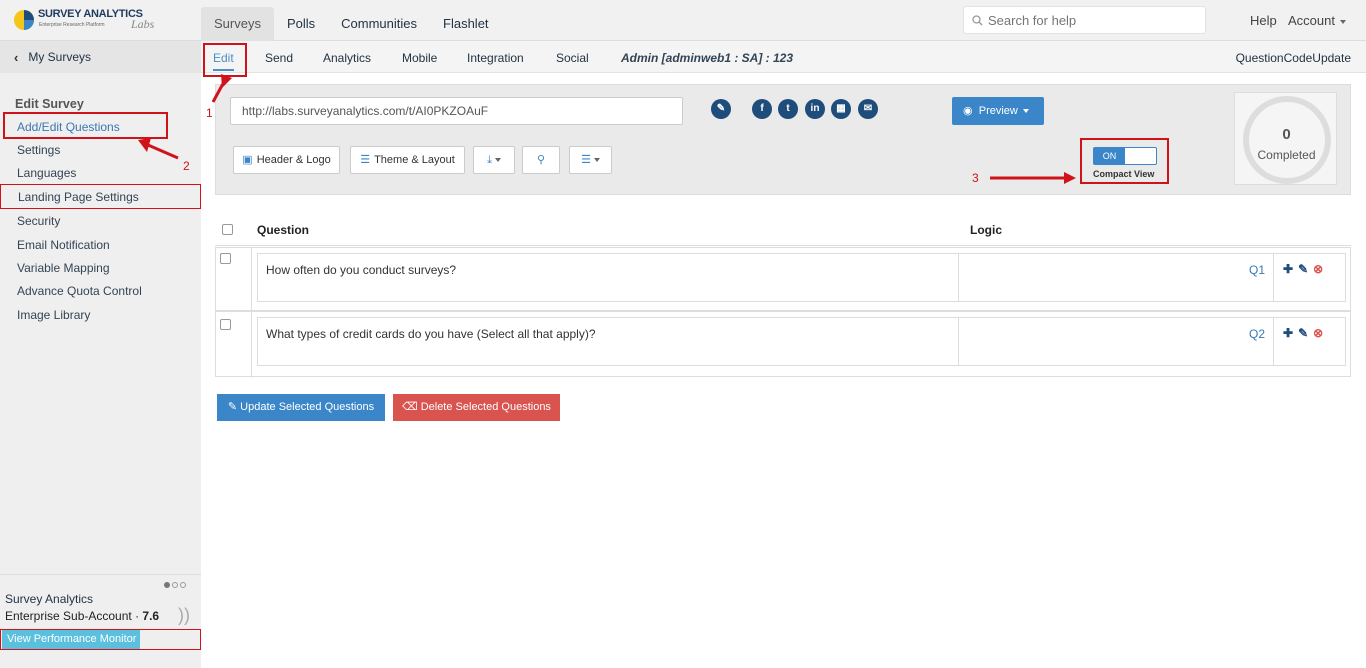  I want to click on question-code-update-link: QuestionCodeUpdate, so click(1293, 58).